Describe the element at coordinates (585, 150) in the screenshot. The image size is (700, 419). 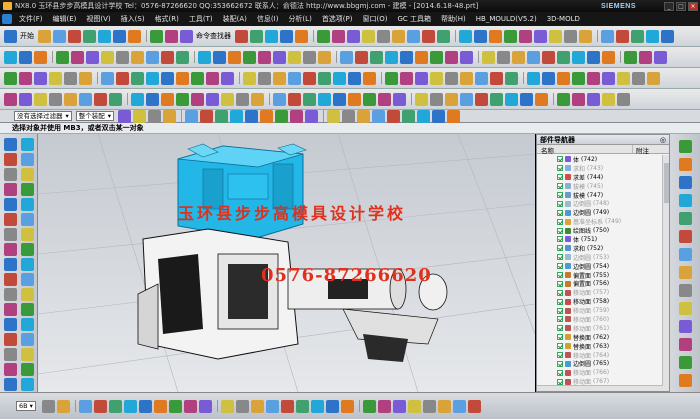
I see `column-name: 名称` at that location.